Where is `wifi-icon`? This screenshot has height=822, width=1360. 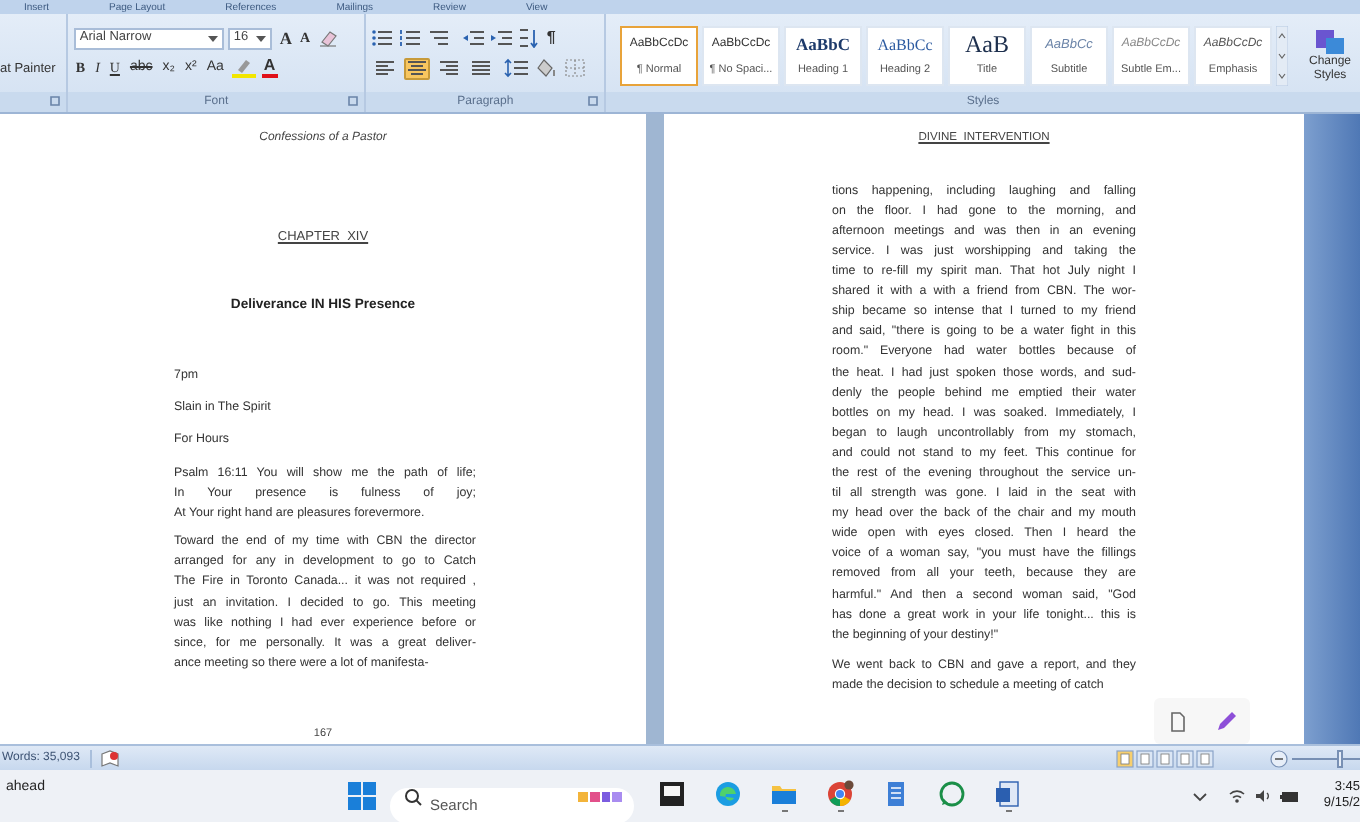
wifi-icon is located at coordinates (1237, 796).